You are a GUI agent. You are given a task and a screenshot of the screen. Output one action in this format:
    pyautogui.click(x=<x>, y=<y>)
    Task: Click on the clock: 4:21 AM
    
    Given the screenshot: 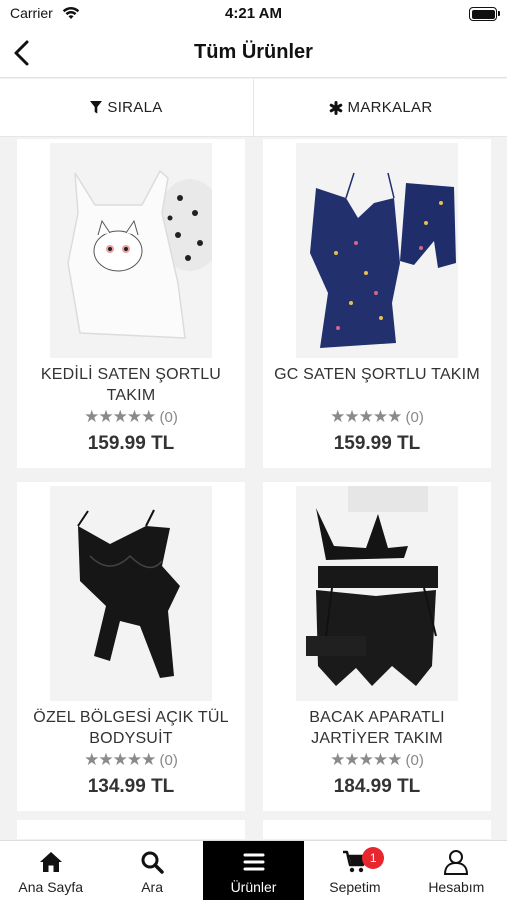 What is the action you would take?
    pyautogui.click(x=253, y=13)
    